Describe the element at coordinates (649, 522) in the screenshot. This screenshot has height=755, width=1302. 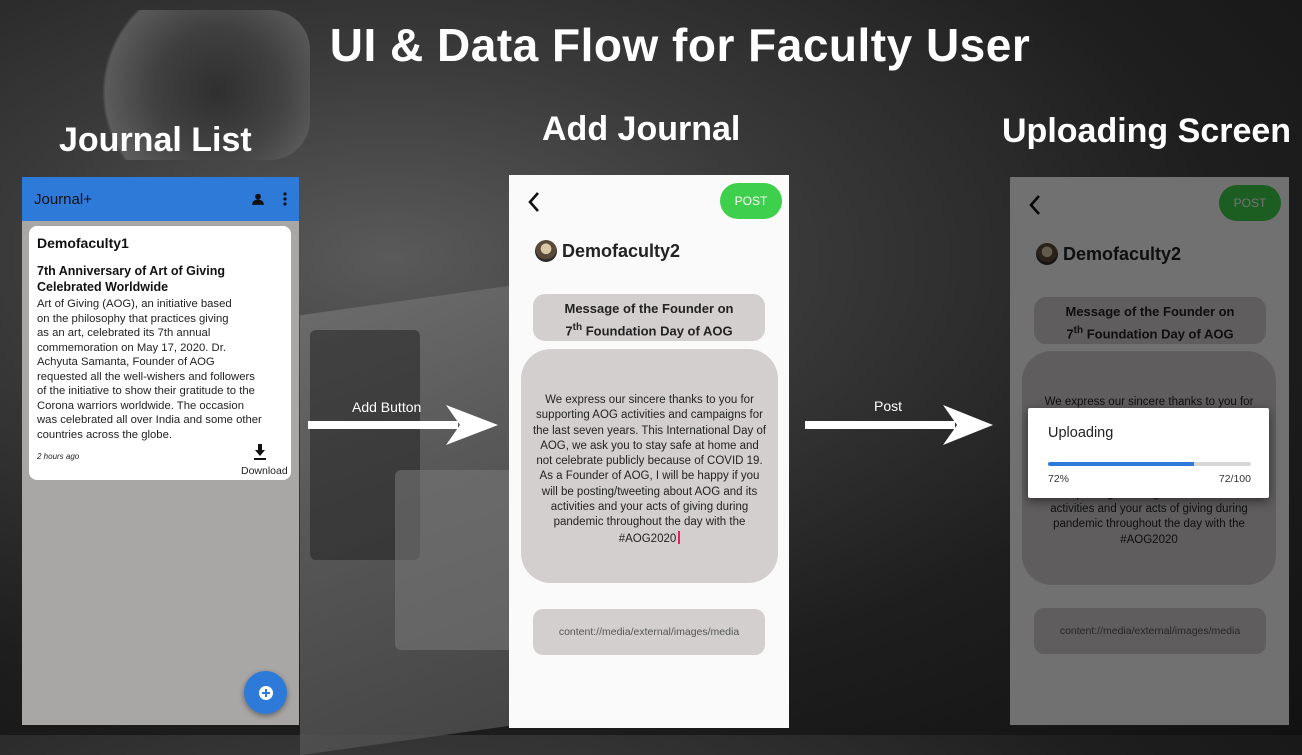
I see `message-line: pandemic throughout the day with the` at that location.